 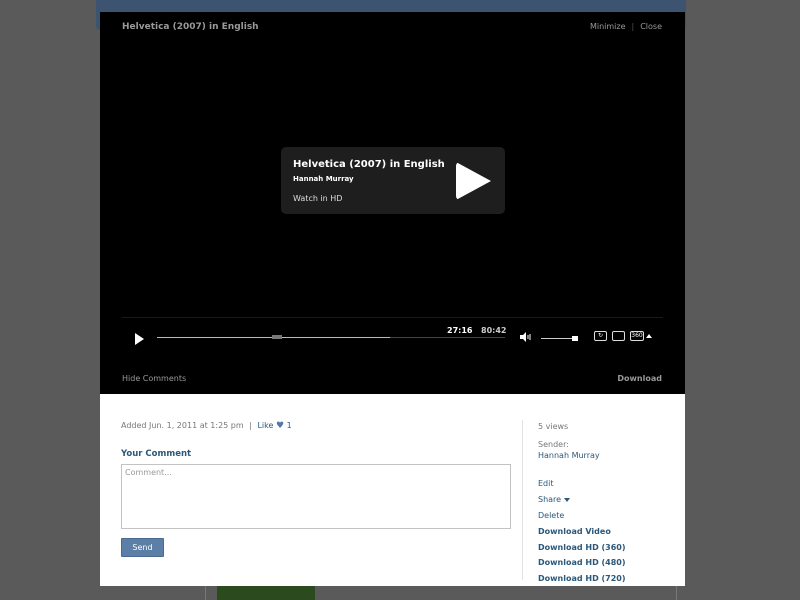 I want to click on fullscreen-icon, so click(x=618, y=336).